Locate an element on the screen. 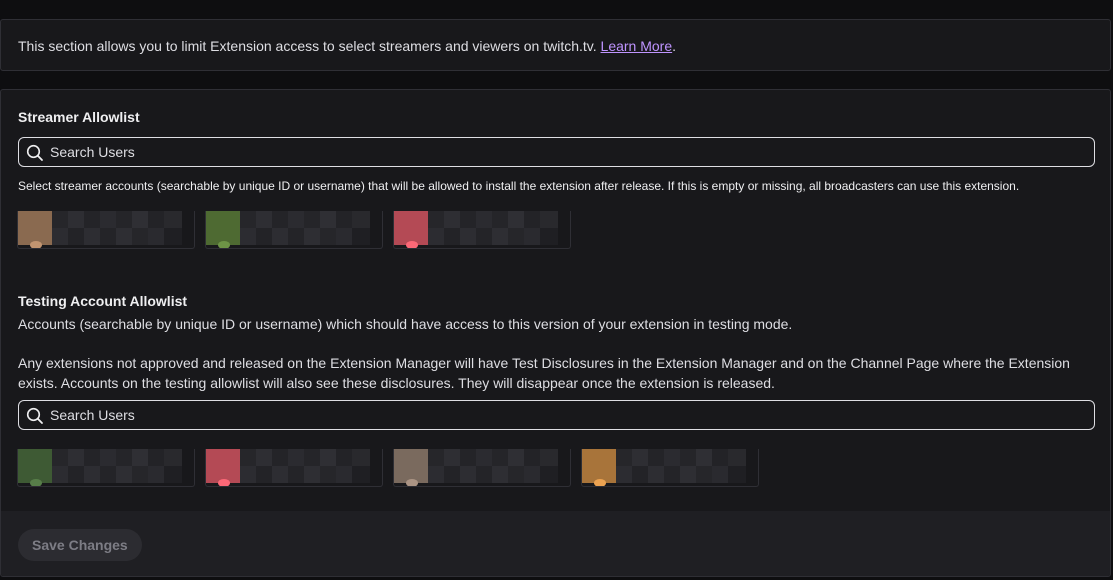 The width and height of the screenshot is (1113, 580). testing-search-box is located at coordinates (556, 415).